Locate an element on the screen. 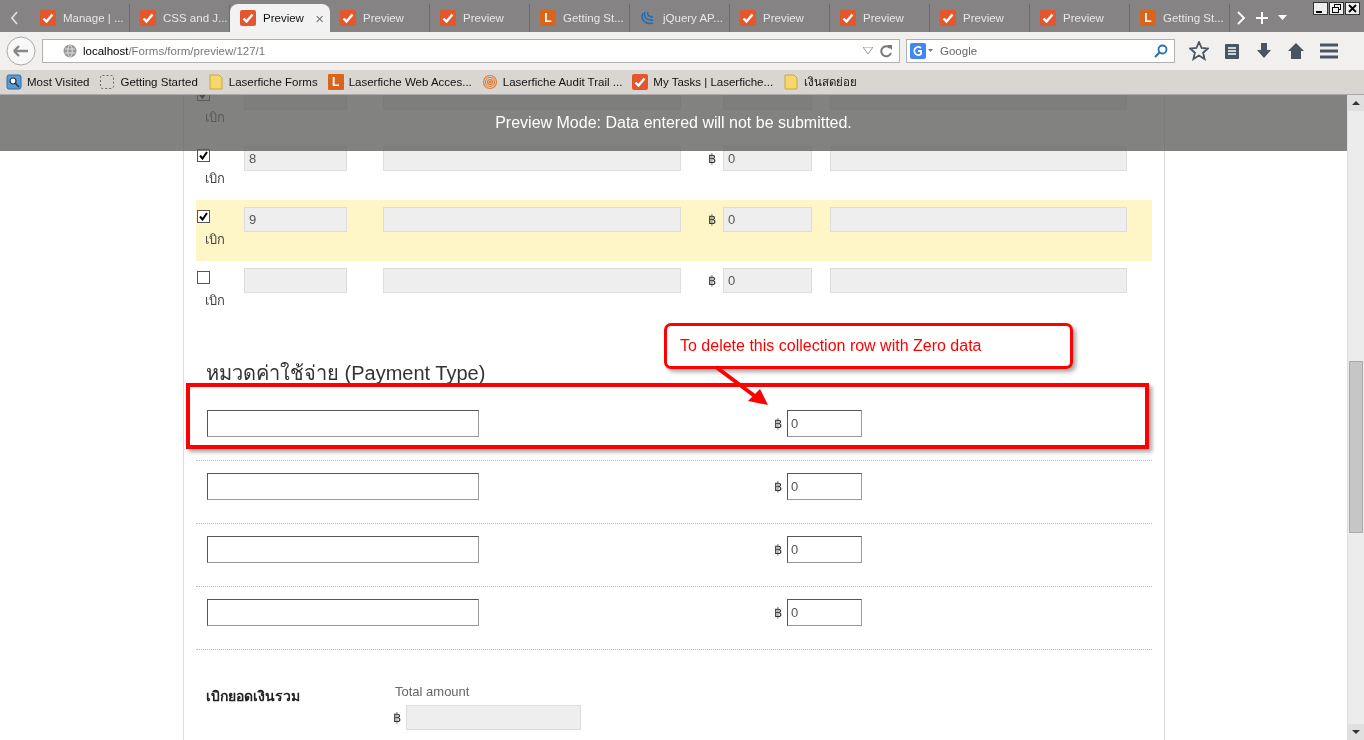  close-icon is located at coordinates (1352, 8).